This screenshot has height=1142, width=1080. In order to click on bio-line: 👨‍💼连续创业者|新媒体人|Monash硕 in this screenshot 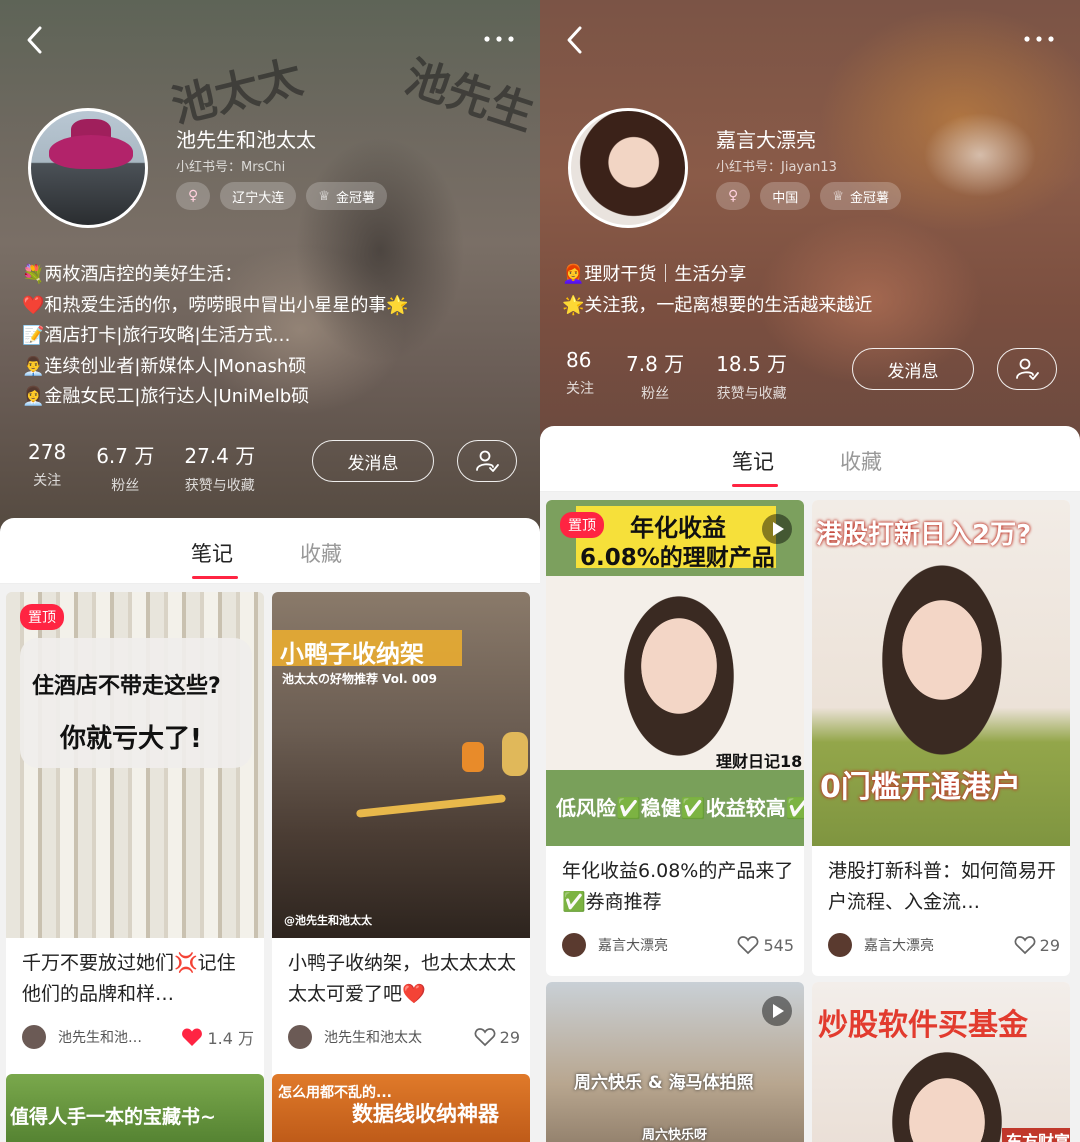, I will do `click(164, 366)`.